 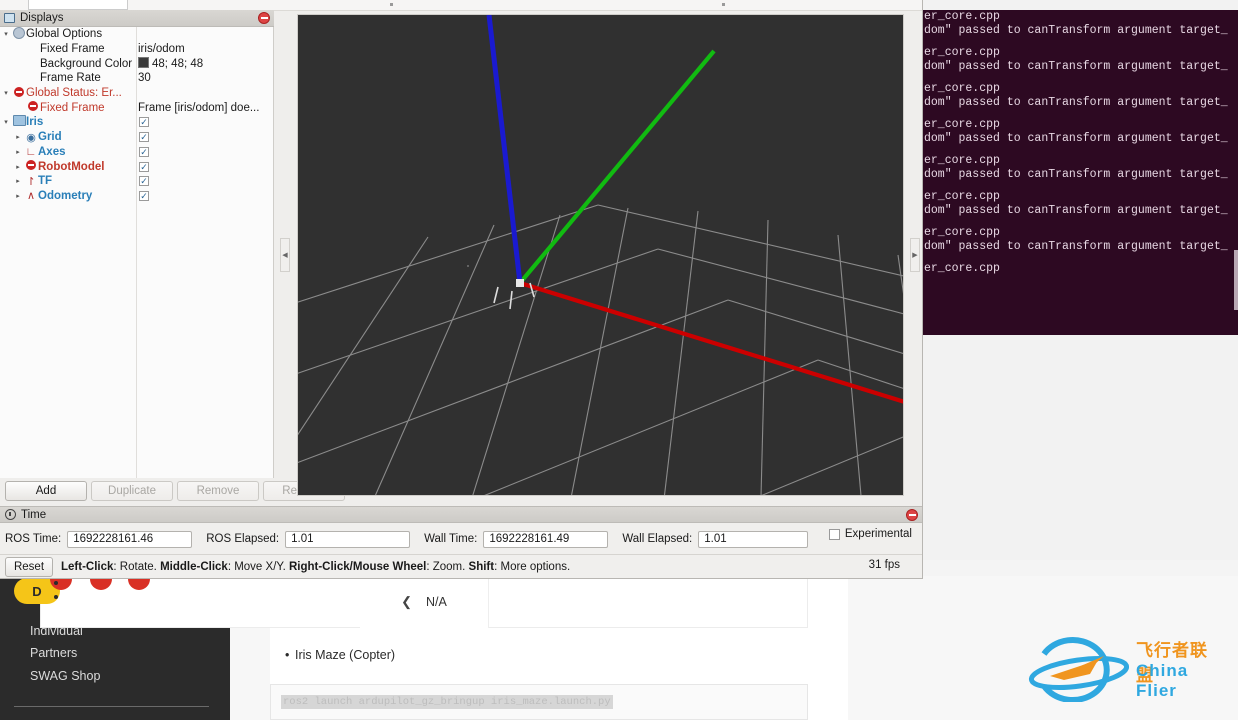 What do you see at coordinates (45, 181) in the screenshot?
I see `tree-row-label: TF` at bounding box center [45, 181].